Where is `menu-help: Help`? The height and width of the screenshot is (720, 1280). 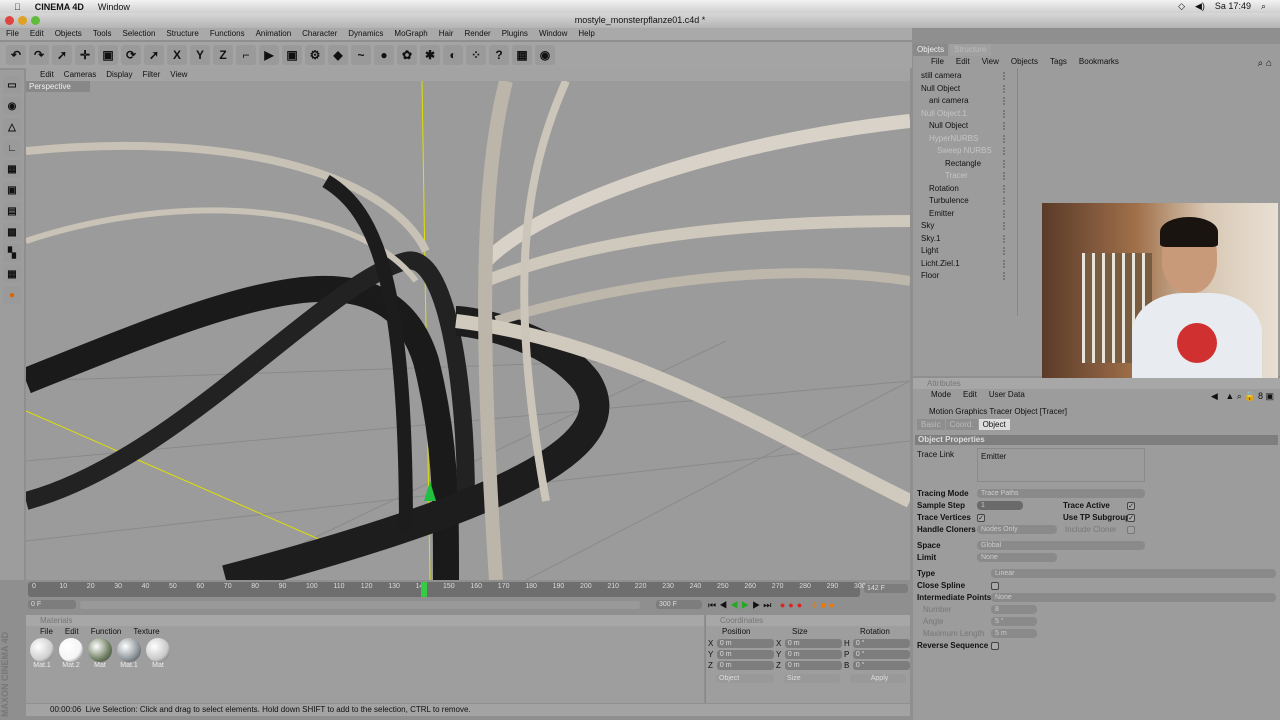 menu-help: Help is located at coordinates (586, 34).